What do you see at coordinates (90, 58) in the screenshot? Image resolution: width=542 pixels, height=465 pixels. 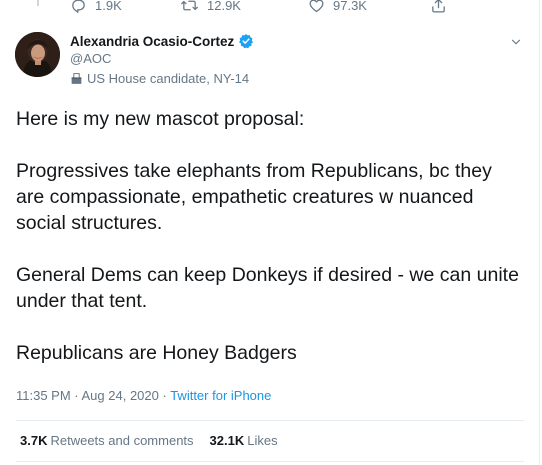 I see `author-handle: @AOC` at bounding box center [90, 58].